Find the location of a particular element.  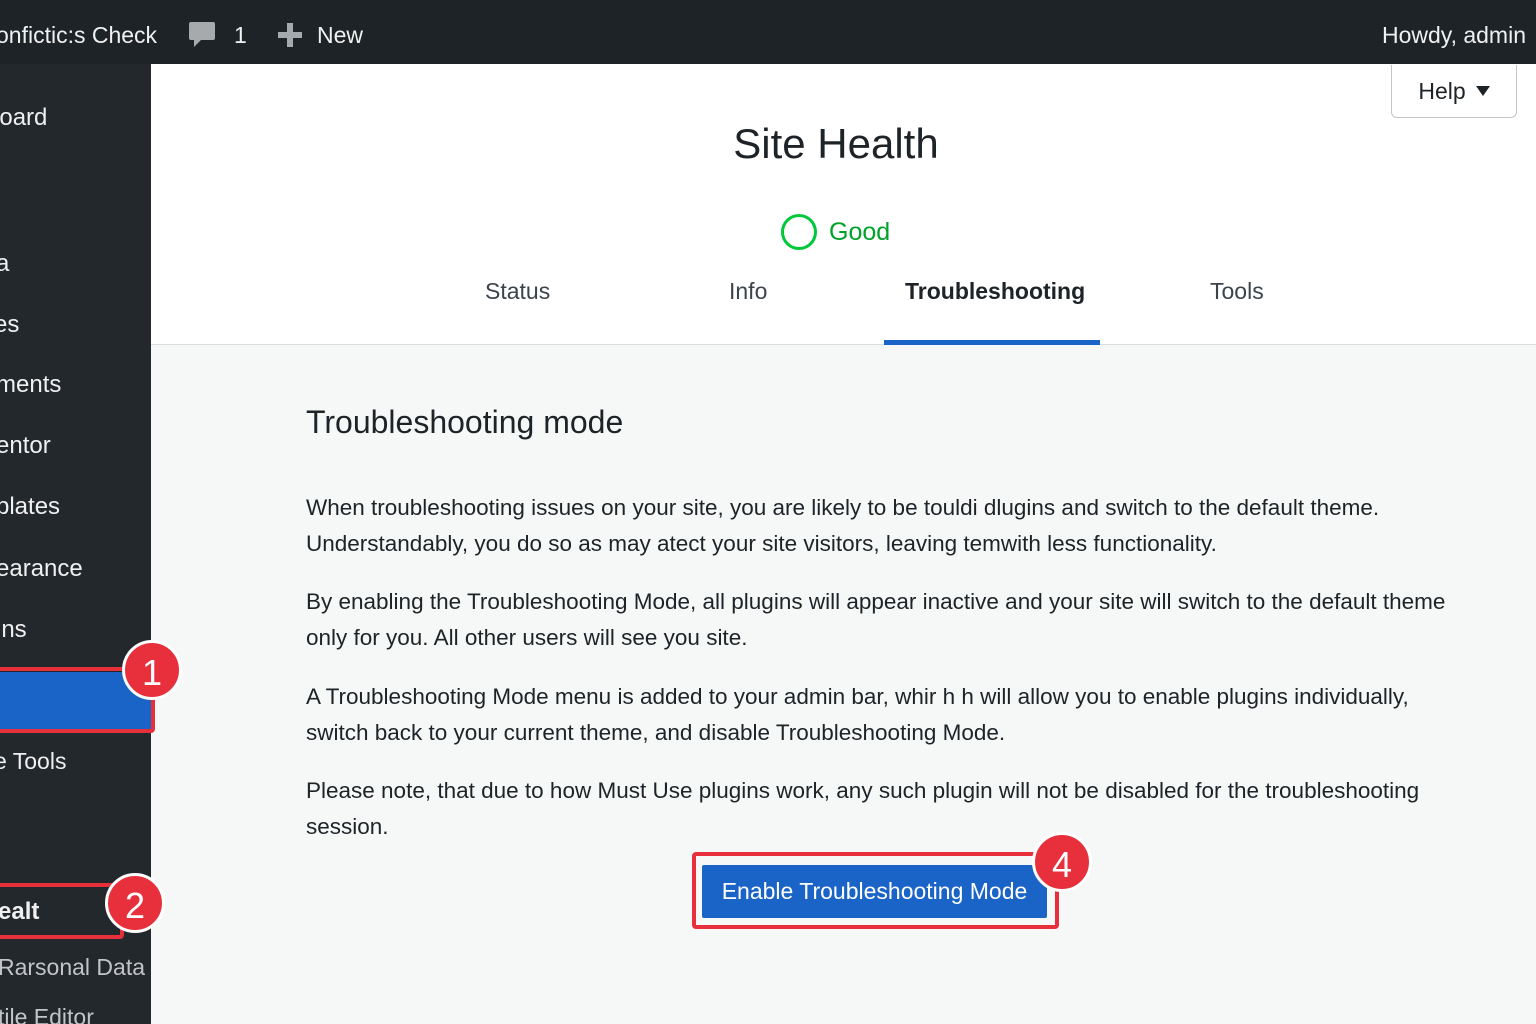

status-label: Good is located at coordinates (860, 231).